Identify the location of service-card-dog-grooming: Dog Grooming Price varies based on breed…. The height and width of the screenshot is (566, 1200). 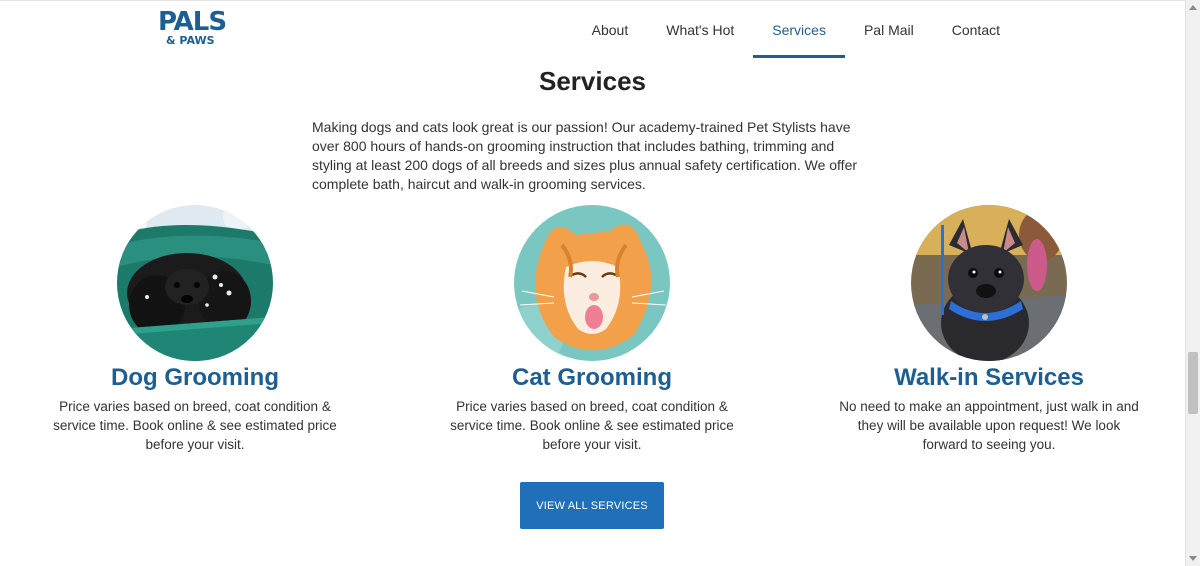
(195, 329).